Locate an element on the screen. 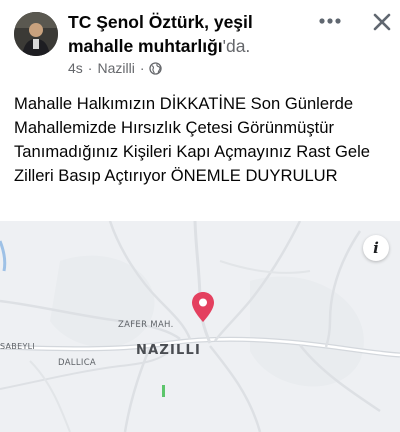 The width and height of the screenshot is (400, 432). map-label-zafer: ZAFER MAH. is located at coordinates (146, 325).